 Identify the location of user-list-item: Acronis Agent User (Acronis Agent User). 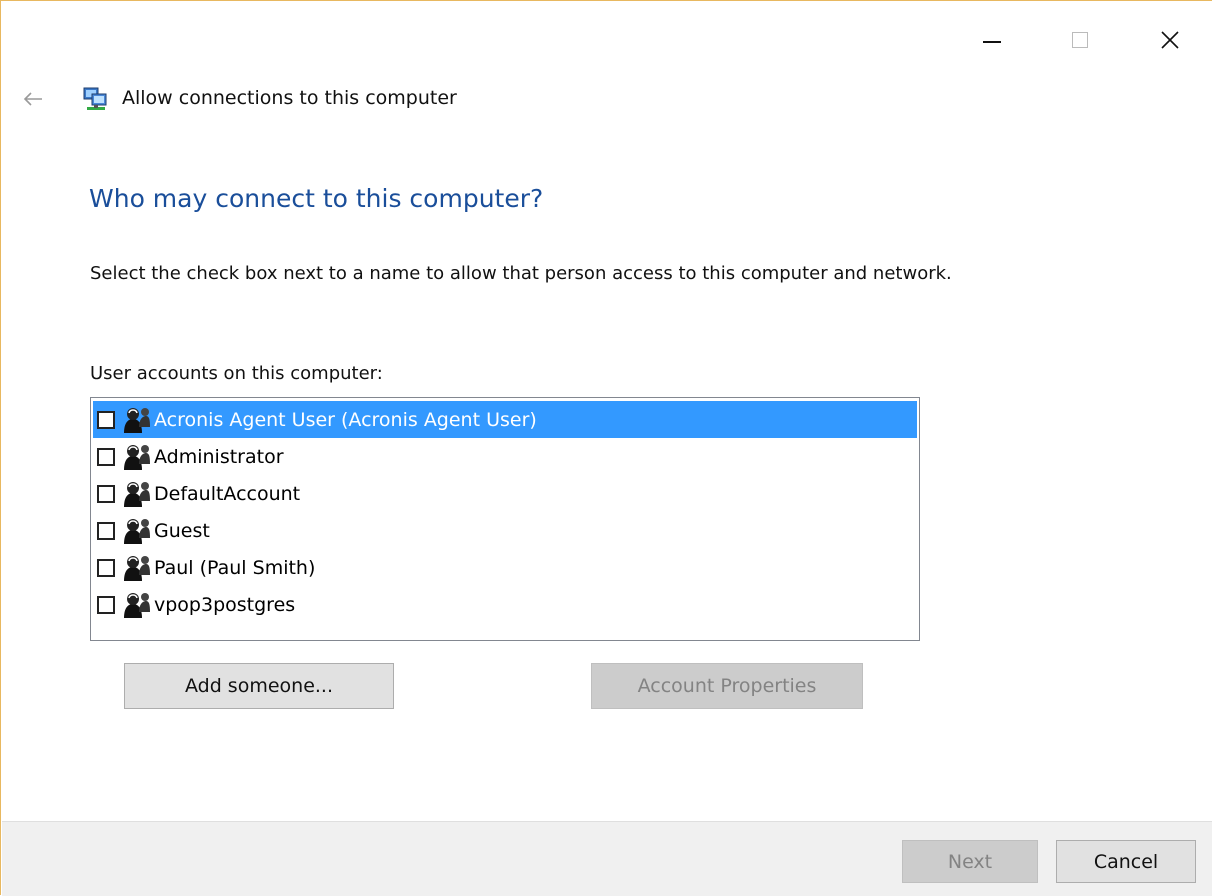
(505, 419).